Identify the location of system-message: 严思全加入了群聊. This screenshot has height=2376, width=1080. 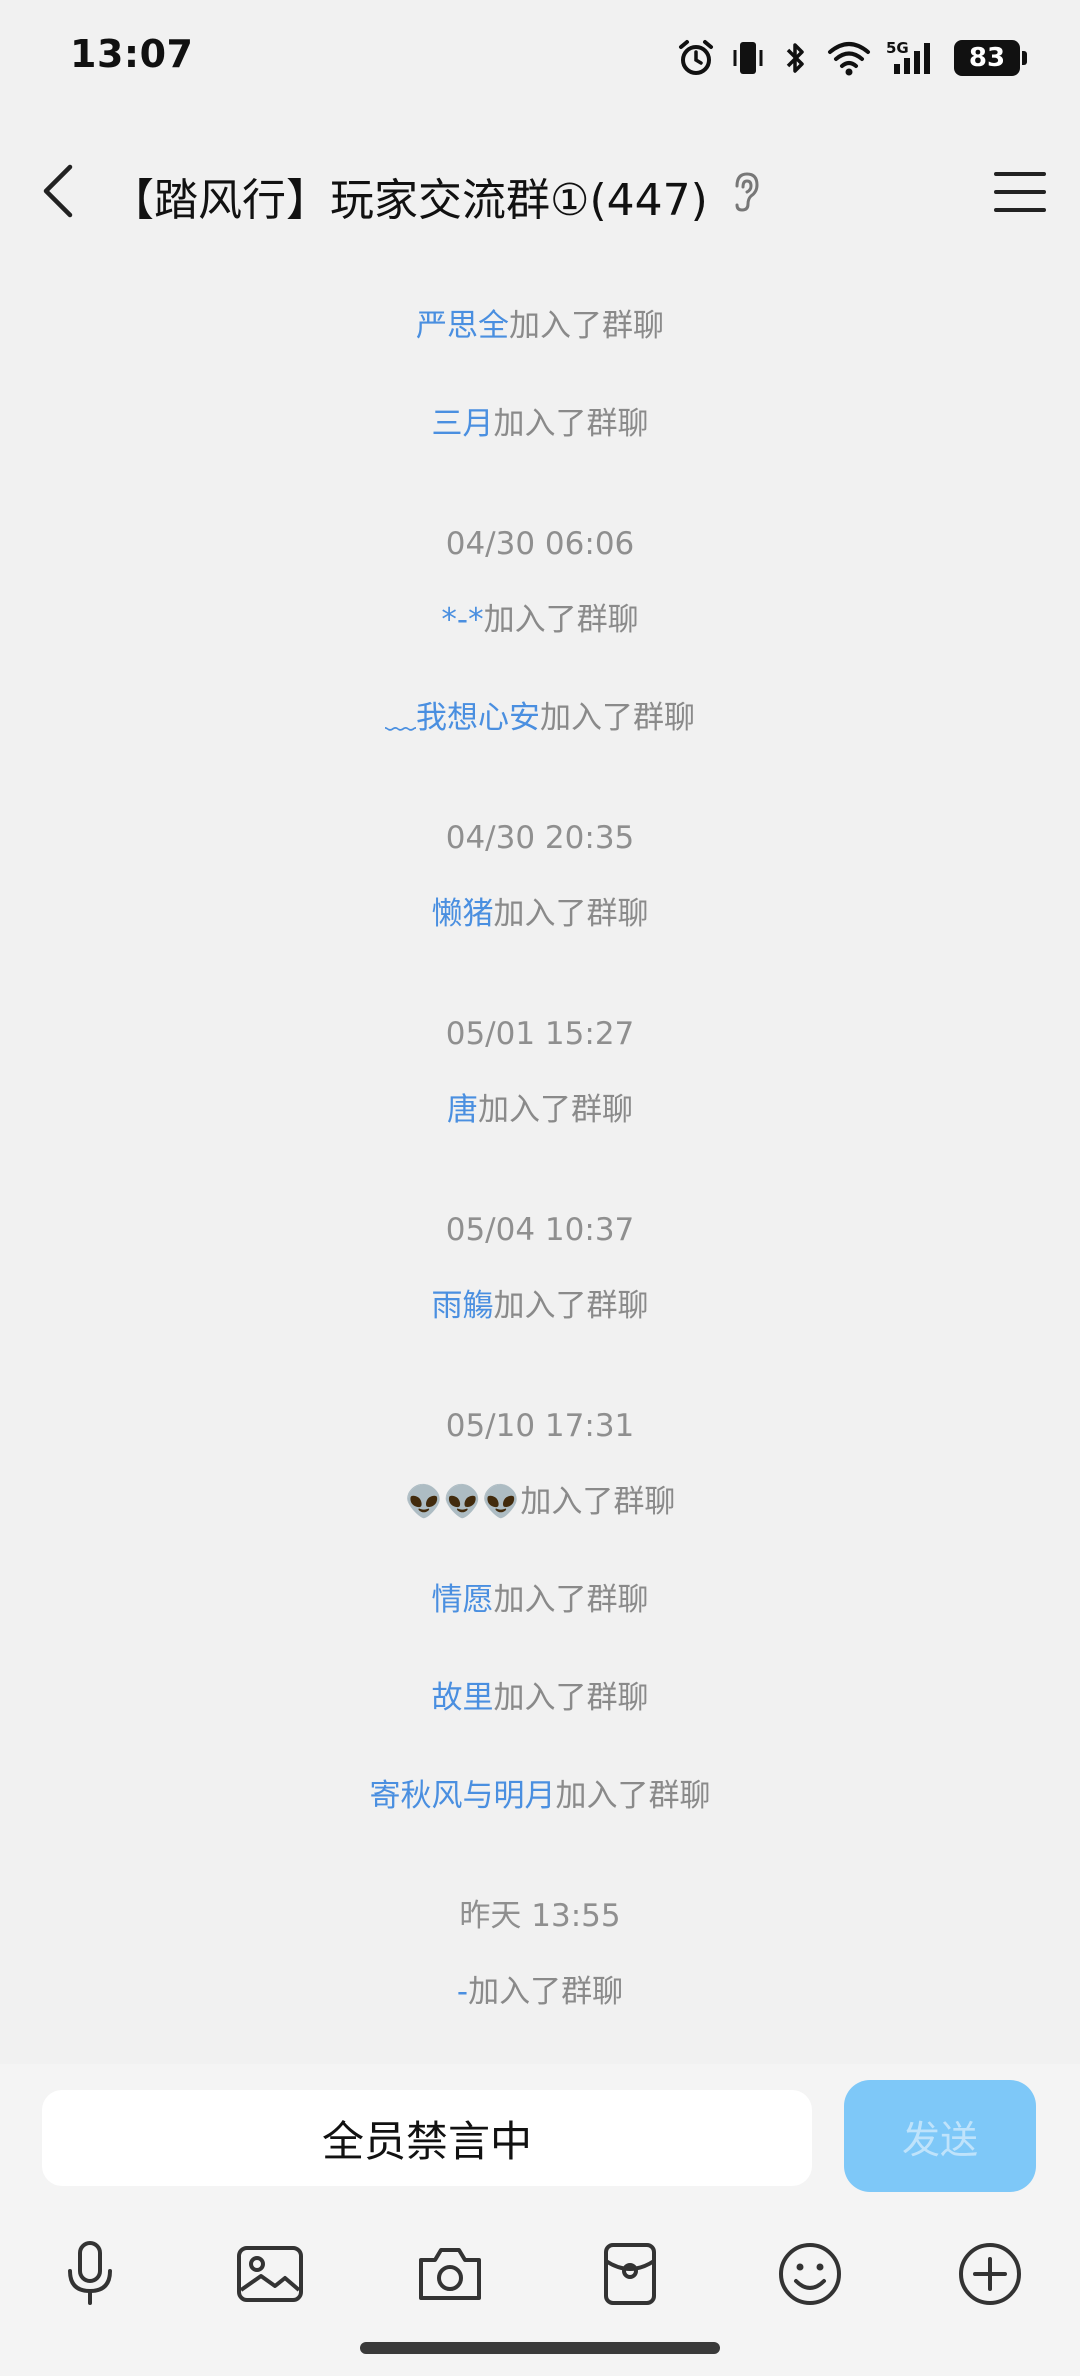
(540, 326).